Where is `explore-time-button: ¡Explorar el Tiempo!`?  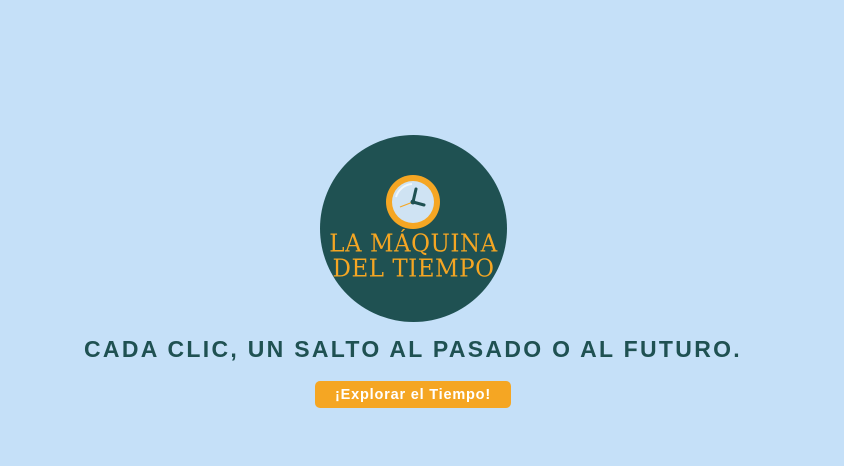 explore-time-button: ¡Explorar el Tiempo! is located at coordinates (413, 394).